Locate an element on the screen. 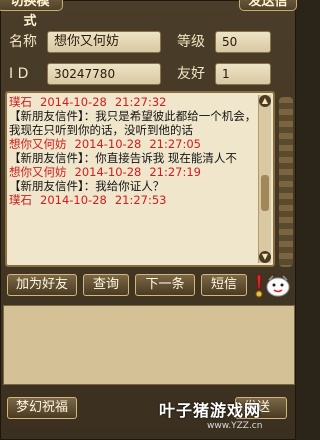  decorative-rope is located at coordinates (286, 182).